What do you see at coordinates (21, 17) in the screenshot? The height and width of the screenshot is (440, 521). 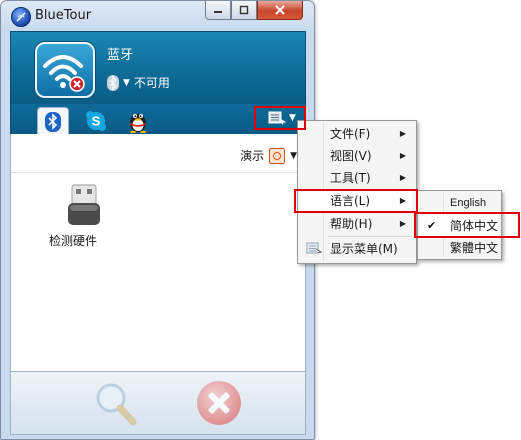 I see `app-icon` at bounding box center [21, 17].